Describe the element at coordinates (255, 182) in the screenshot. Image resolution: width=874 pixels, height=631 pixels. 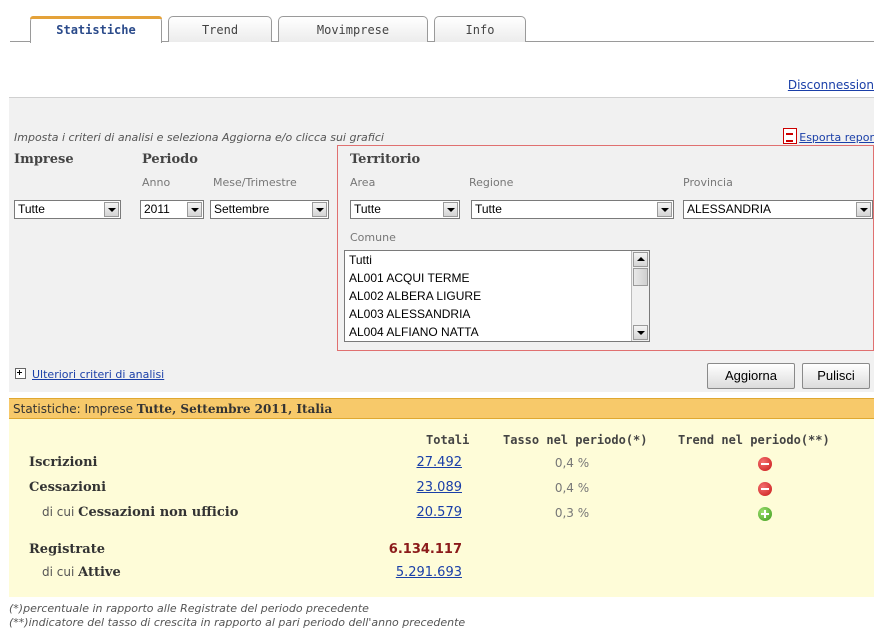
I see `mese-label: Mese/Trimestre` at that location.